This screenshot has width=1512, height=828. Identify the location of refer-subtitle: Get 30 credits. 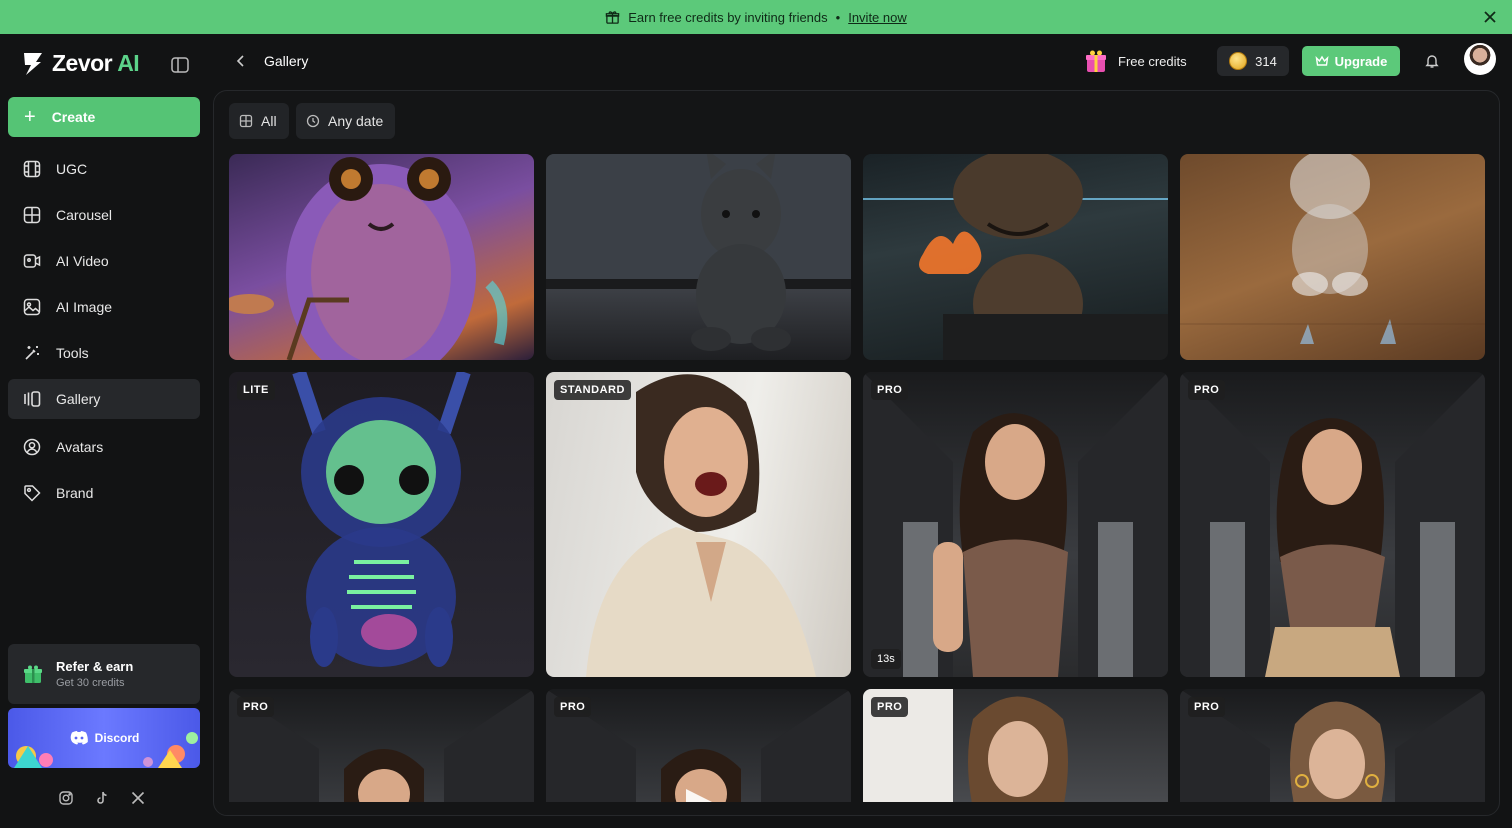
(90, 683).